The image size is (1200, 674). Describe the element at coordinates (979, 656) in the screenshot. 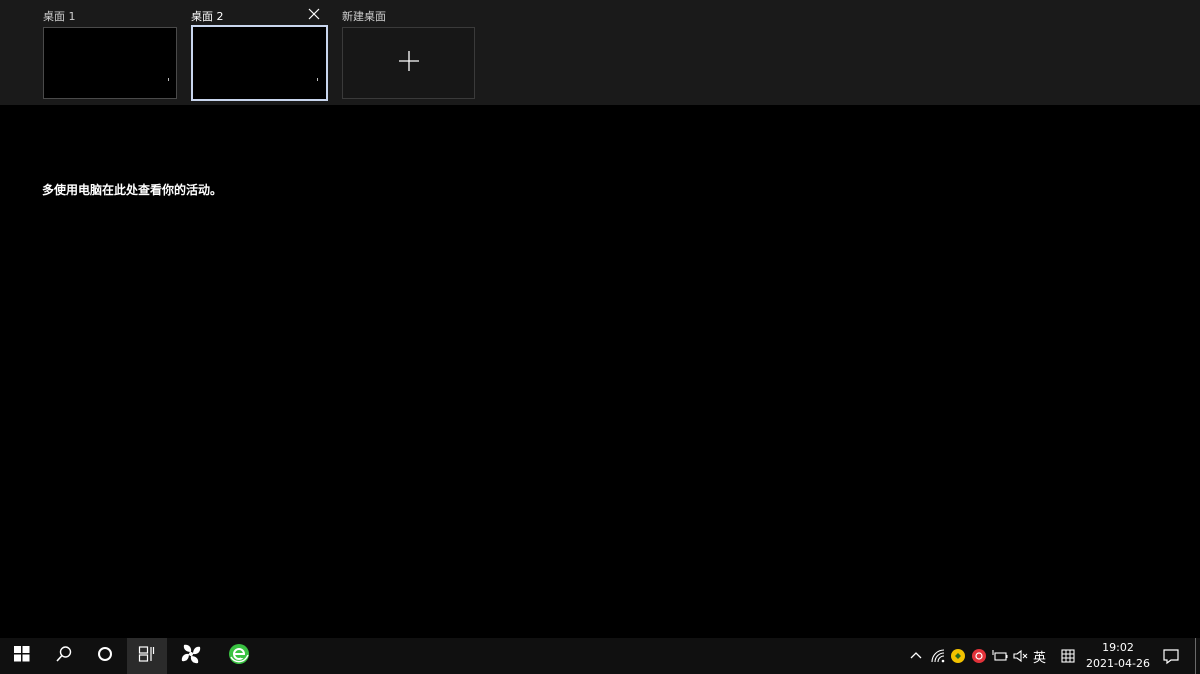

I see `tray-app-red-icon` at that location.